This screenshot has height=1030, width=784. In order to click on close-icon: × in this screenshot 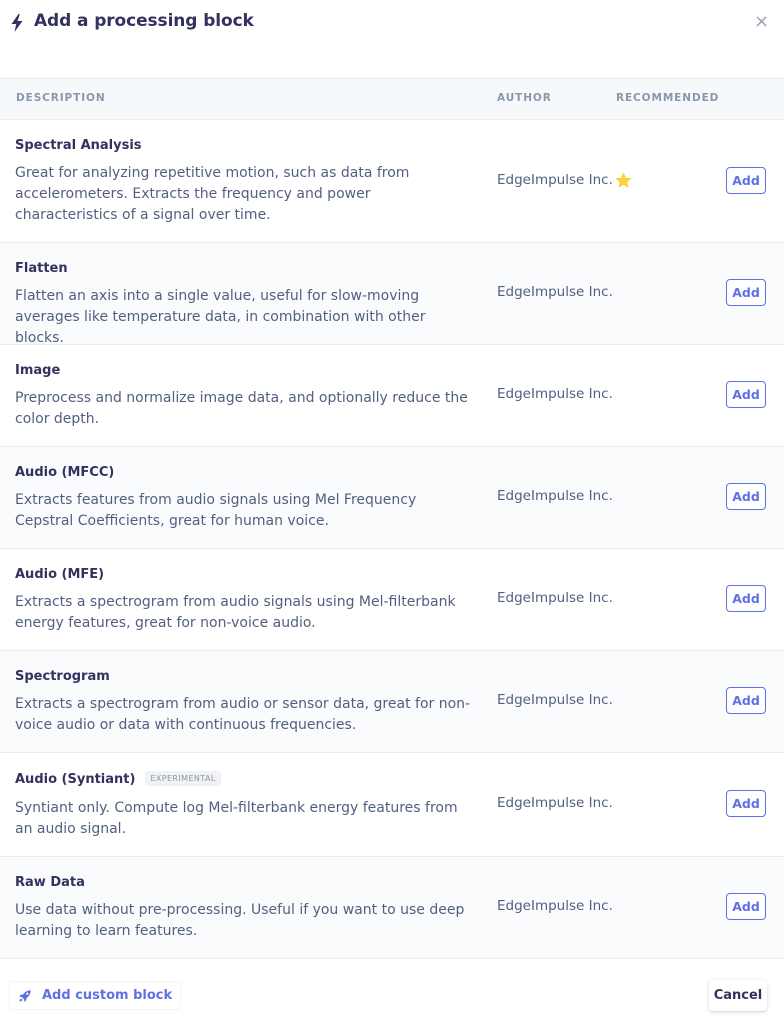, I will do `click(761, 22)`.